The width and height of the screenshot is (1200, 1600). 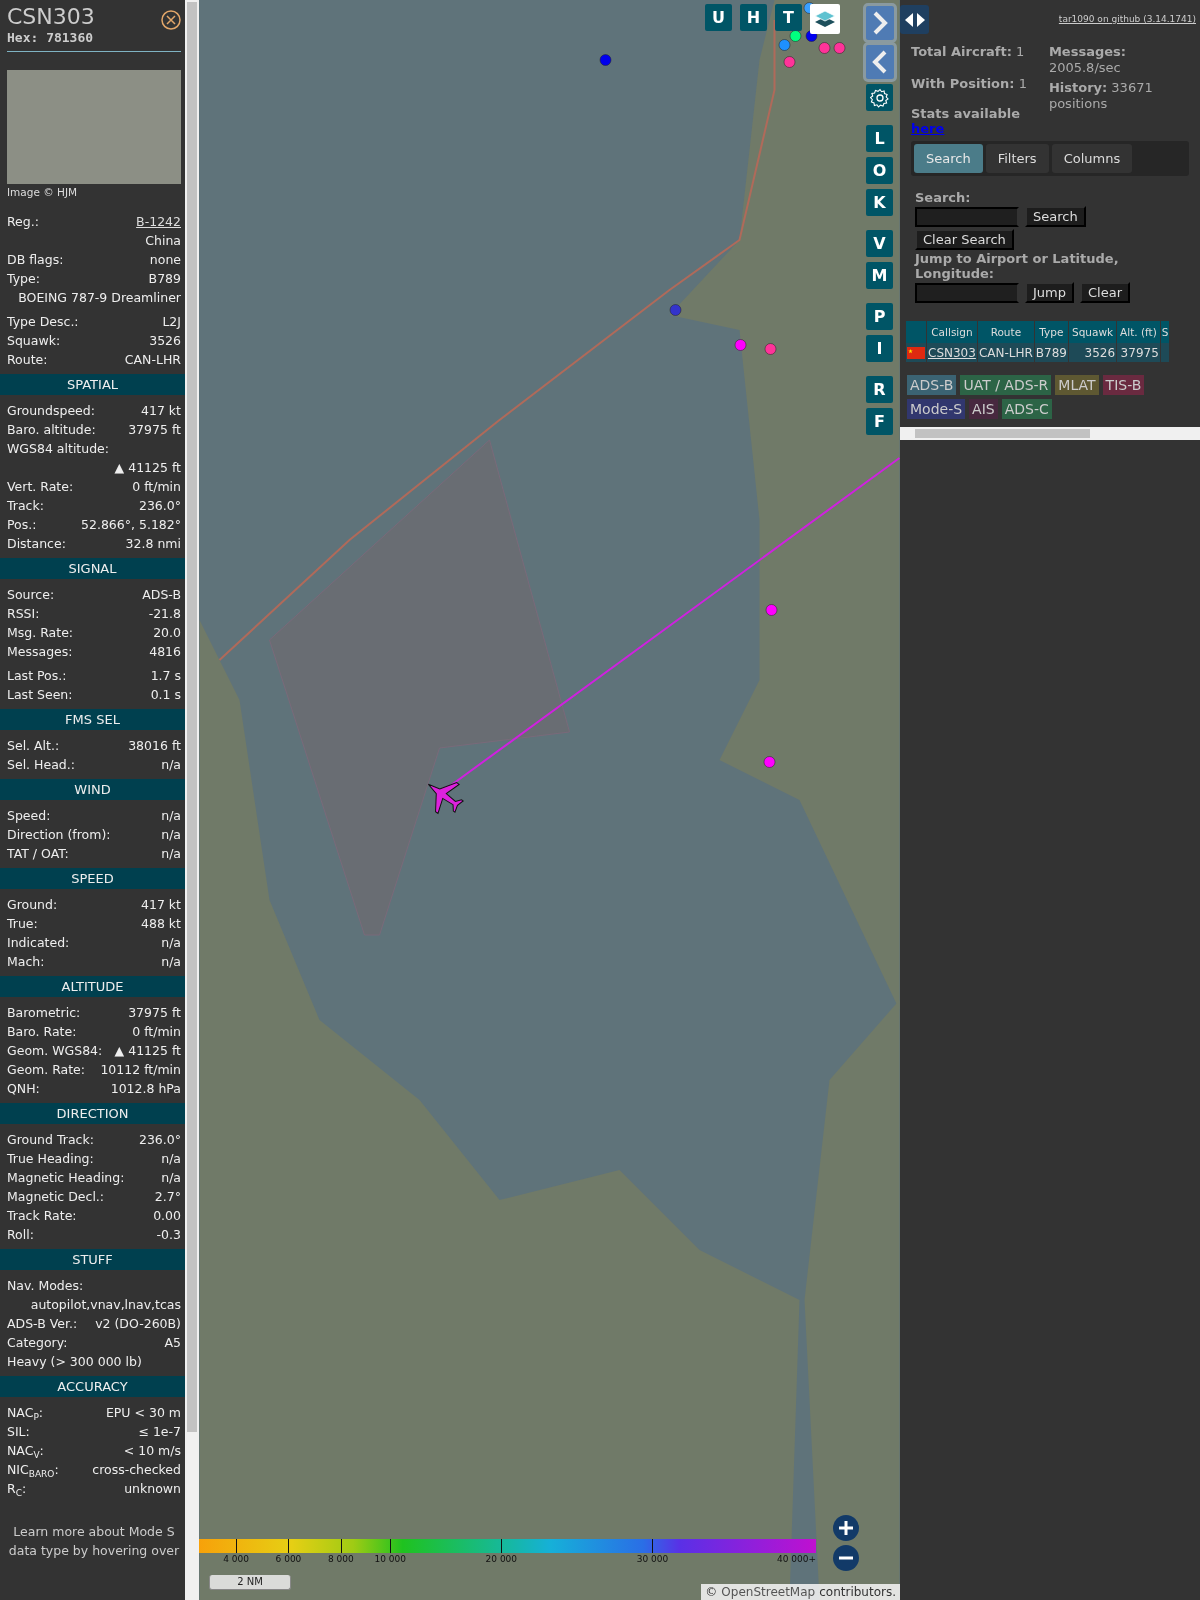 I want to click on version-link: tar1090 on github (3.14.1741), so click(x=1127, y=19).